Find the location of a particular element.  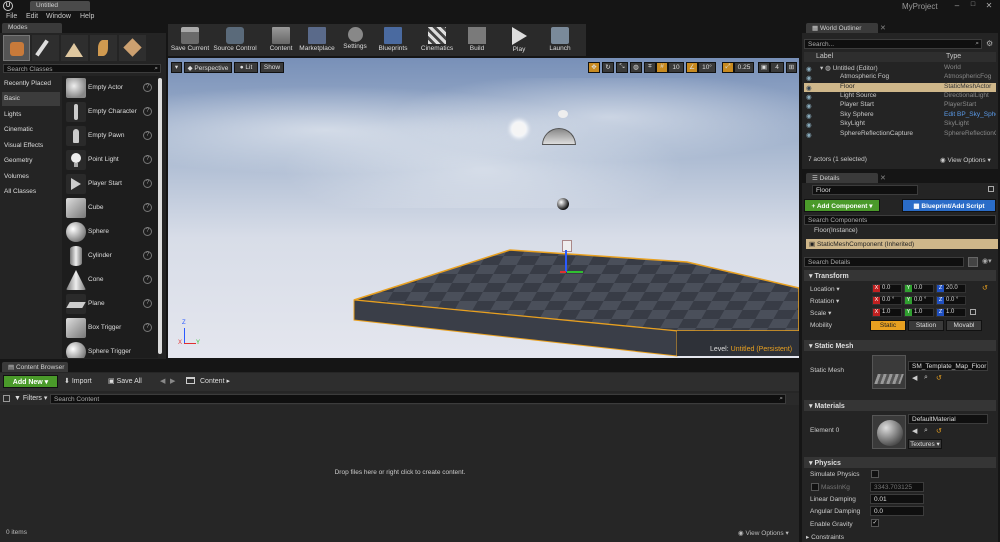

scale-label: Scale ▾ is located at coordinates (820, 313).